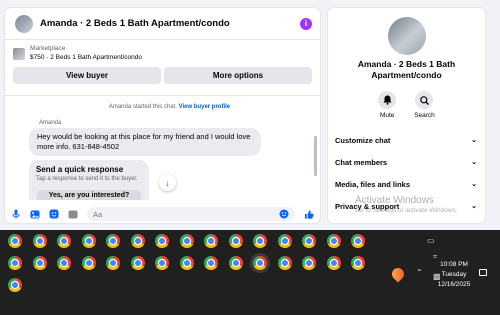 This screenshot has height=315, width=500. Describe the element at coordinates (24, 23) in the screenshot. I see `contact-avatar` at that location.